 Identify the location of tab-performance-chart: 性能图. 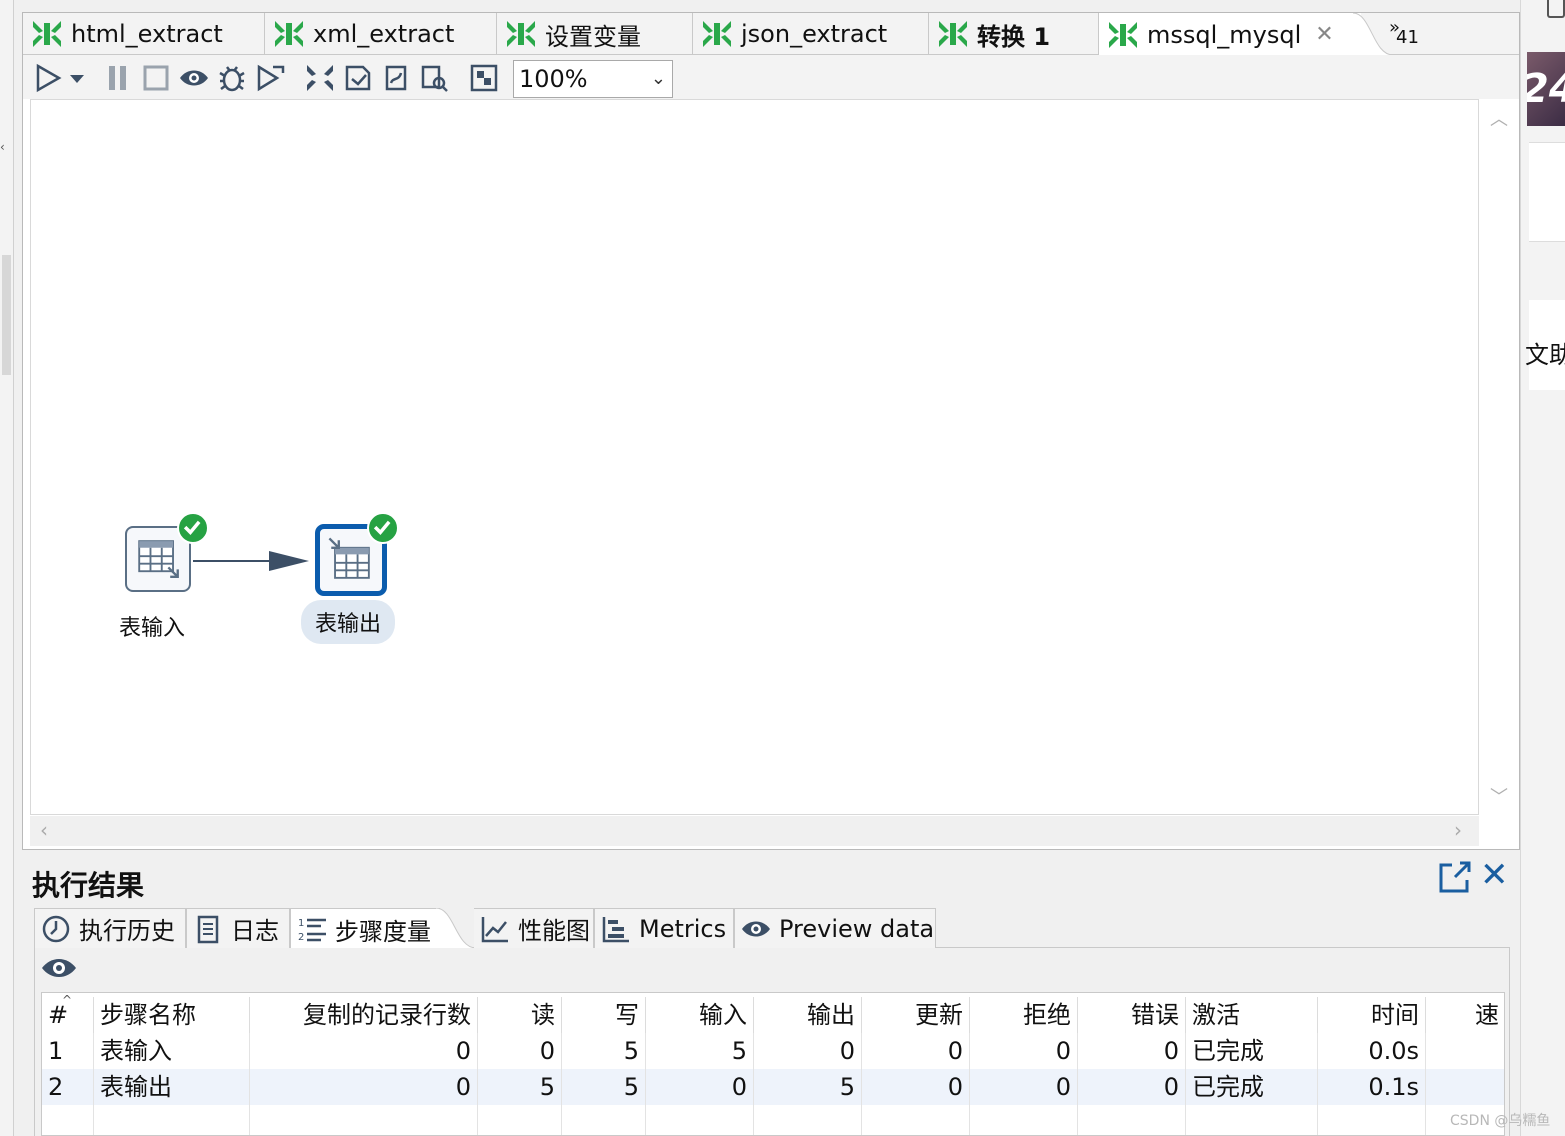
(534, 928).